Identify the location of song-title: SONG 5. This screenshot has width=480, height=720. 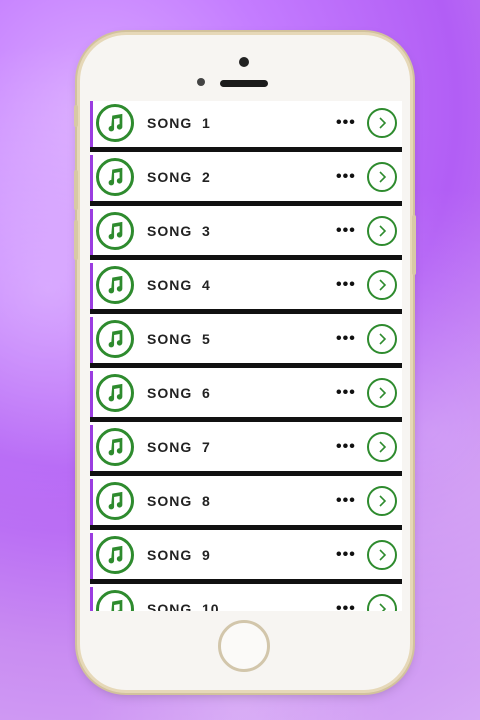
(179, 339).